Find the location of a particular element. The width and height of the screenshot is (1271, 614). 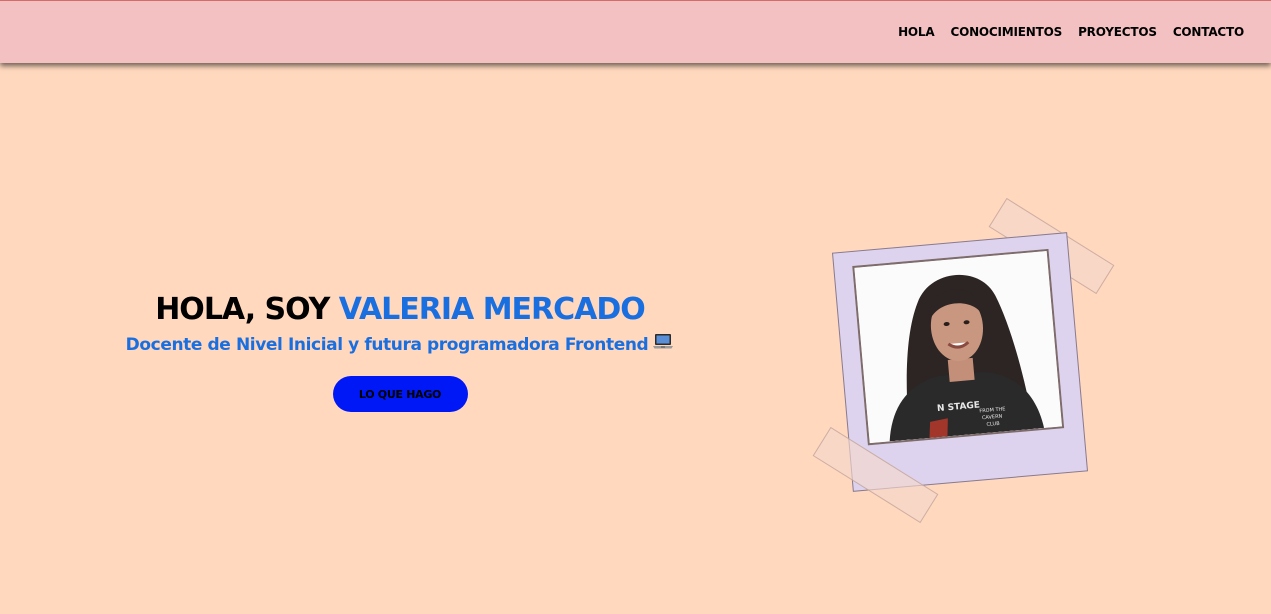

lo-que-hago-button: LO QUE HAGO is located at coordinates (400, 394).